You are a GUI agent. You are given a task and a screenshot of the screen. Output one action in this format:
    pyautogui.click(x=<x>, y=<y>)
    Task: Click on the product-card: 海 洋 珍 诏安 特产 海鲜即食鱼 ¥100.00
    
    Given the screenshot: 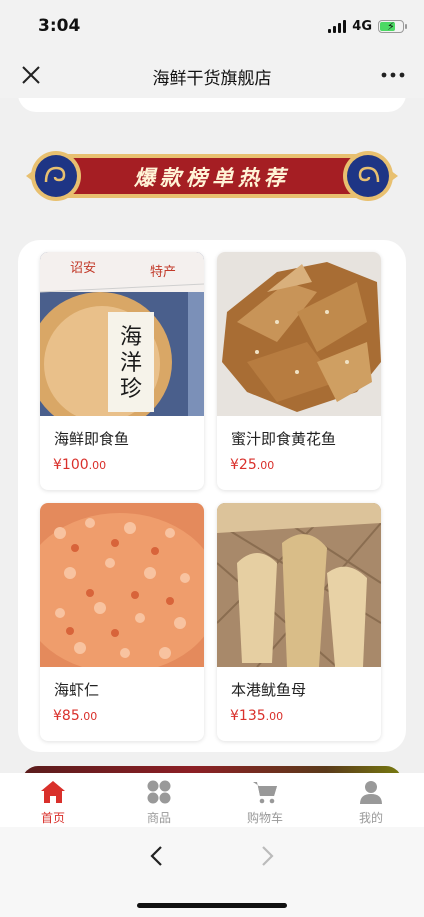 What is the action you would take?
    pyautogui.click(x=122, y=371)
    